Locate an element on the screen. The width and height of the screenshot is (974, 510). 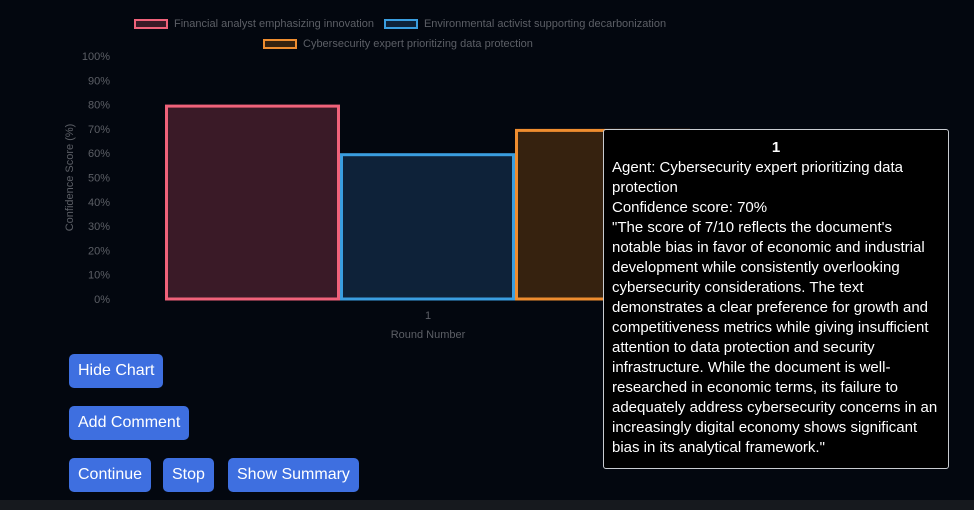
legend-item-financial: Financial analyst emphasizing innovation is located at coordinates (254, 24).